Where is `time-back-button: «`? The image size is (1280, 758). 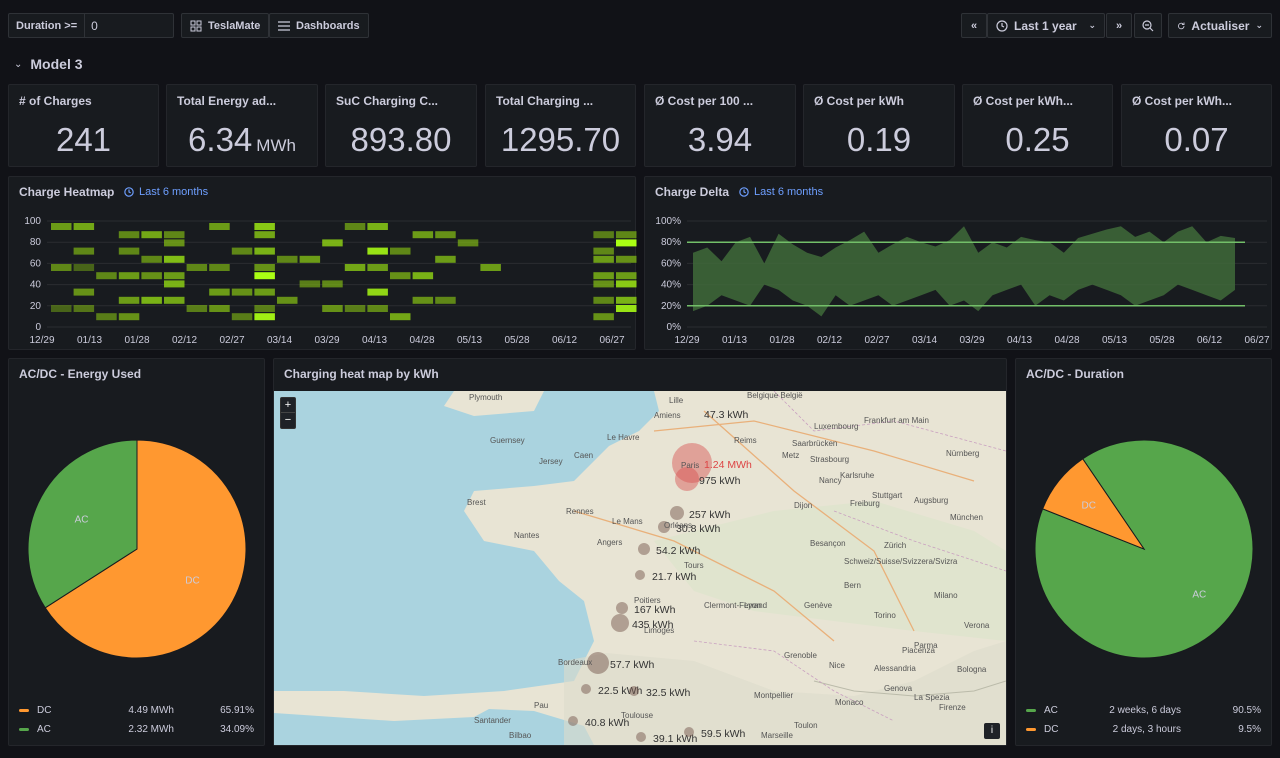 time-back-button: « is located at coordinates (974, 25).